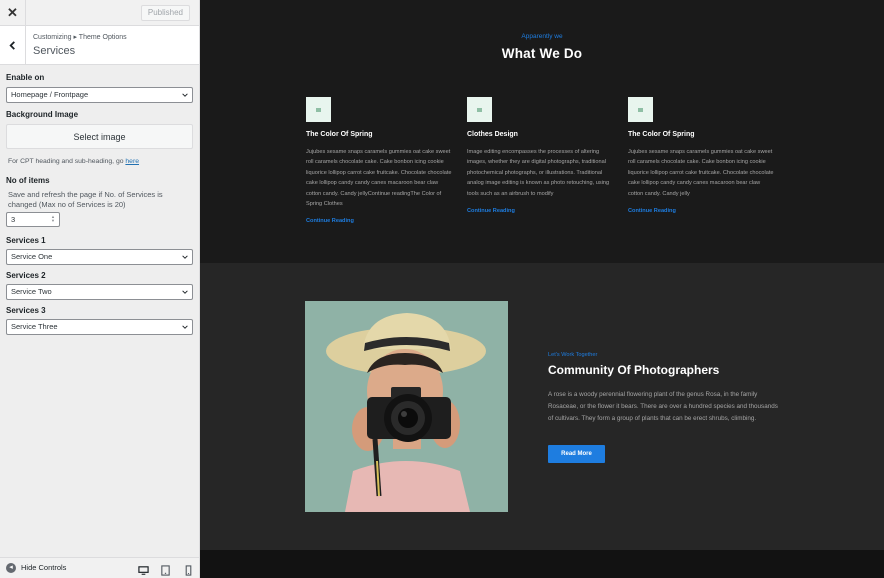  Describe the element at coordinates (573, 355) in the screenshot. I see `community-eyebrow: Let's Work Together` at that location.